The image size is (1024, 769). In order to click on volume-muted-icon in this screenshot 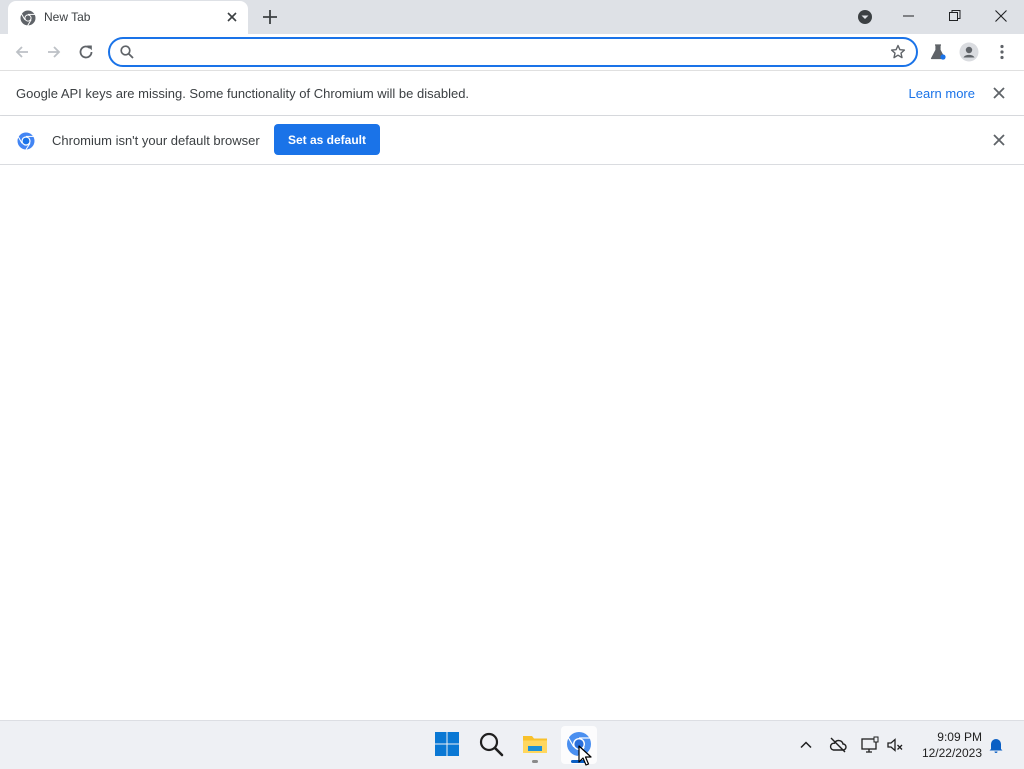, I will do `click(895, 745)`.